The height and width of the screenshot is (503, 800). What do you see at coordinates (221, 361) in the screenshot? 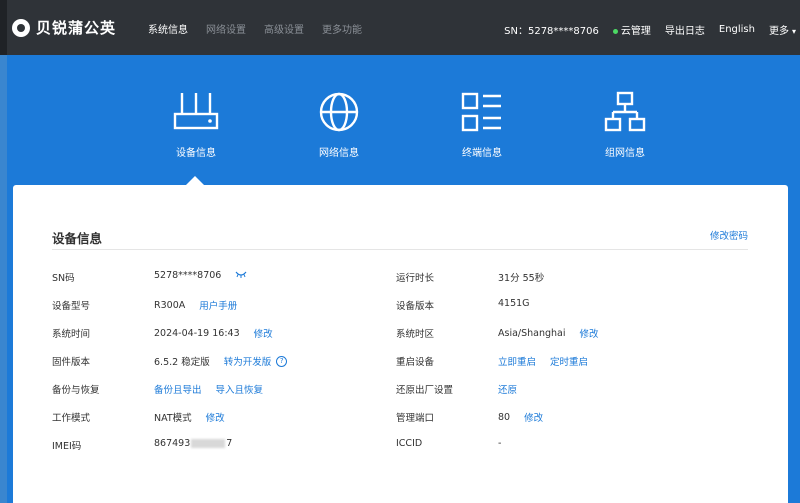
I see `firmware-value-row: 6.5.2 稳定版 转为开发版 ?` at bounding box center [221, 361].